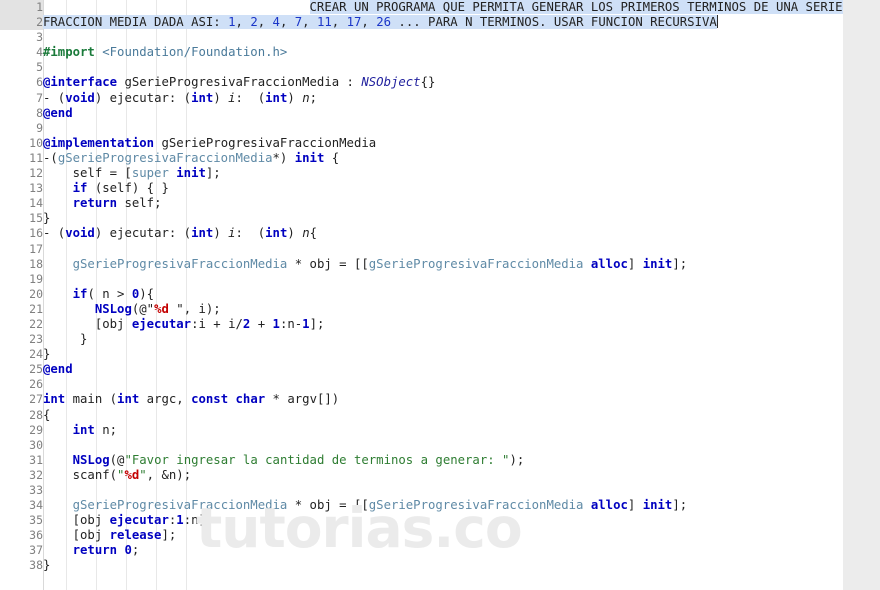  What do you see at coordinates (443, 535) in the screenshot?
I see `line-content: [obj release];` at bounding box center [443, 535].